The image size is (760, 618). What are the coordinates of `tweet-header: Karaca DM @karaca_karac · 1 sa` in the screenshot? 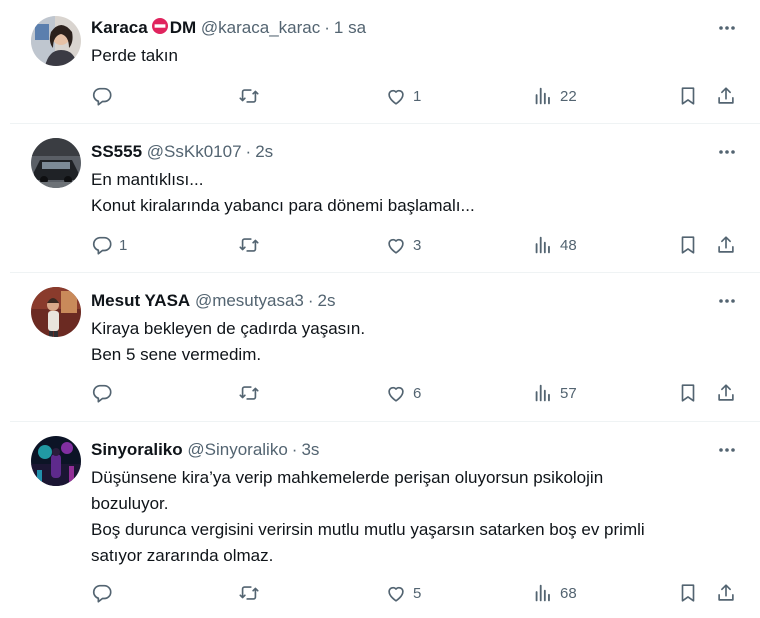 It's located at (229, 27).